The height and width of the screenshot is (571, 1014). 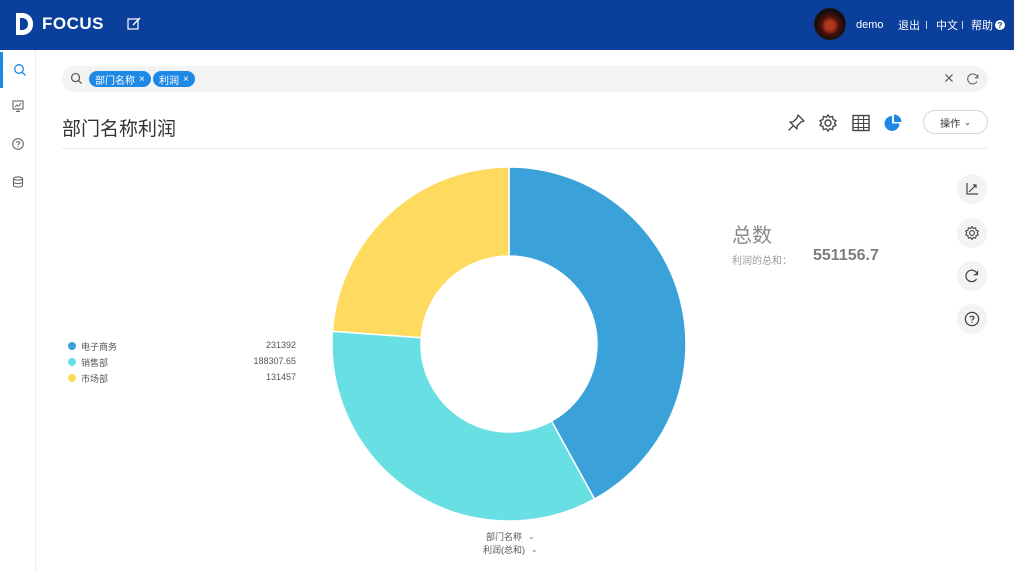 What do you see at coordinates (99, 347) in the screenshot?
I see `legend-label: 电子商务` at bounding box center [99, 347].